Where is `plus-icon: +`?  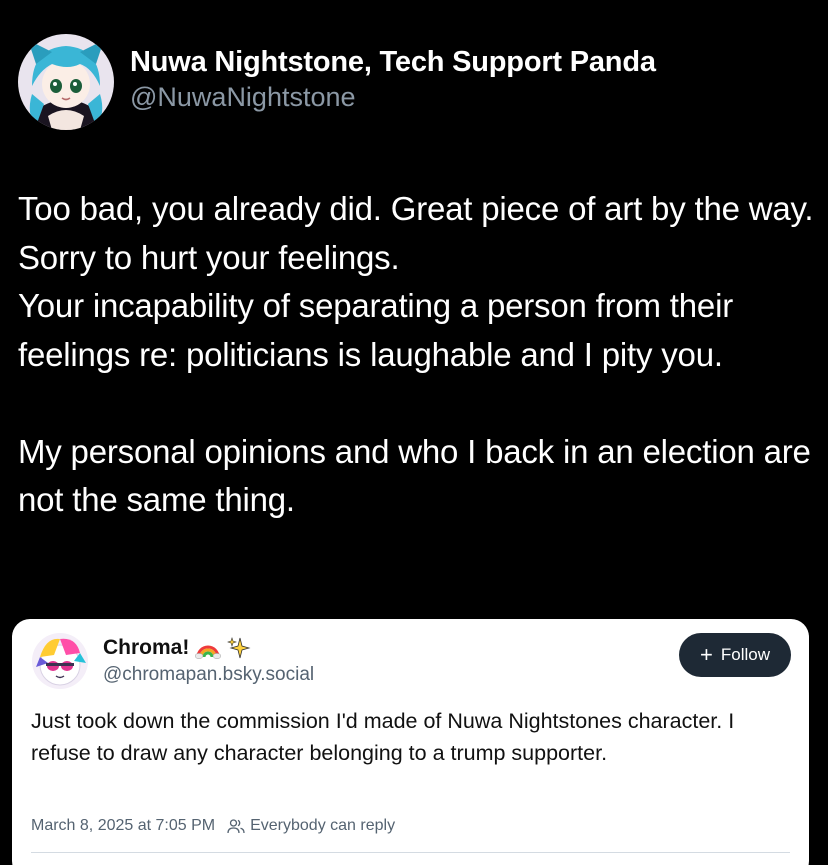 plus-icon: + is located at coordinates (706, 654).